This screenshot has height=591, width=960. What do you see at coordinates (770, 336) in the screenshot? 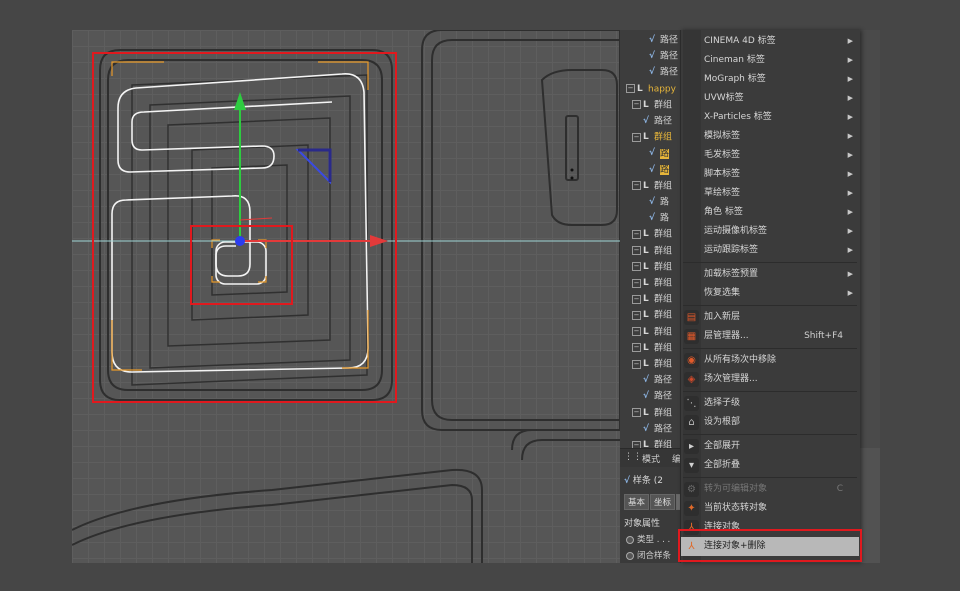
I see `menu-item: ▦ 层管理器... Shift+F4` at bounding box center [770, 336].